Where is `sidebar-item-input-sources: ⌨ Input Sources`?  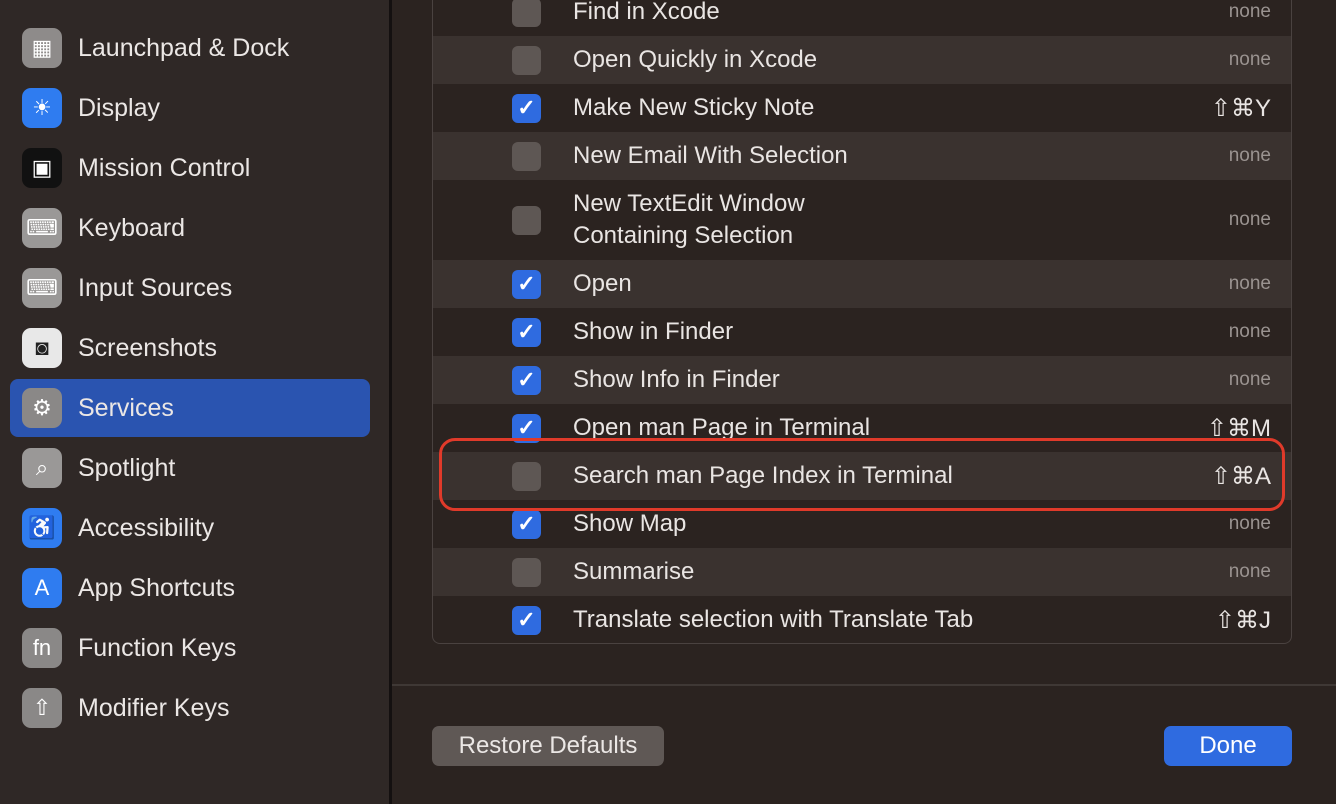 sidebar-item-input-sources: ⌨ Input Sources is located at coordinates (190, 288).